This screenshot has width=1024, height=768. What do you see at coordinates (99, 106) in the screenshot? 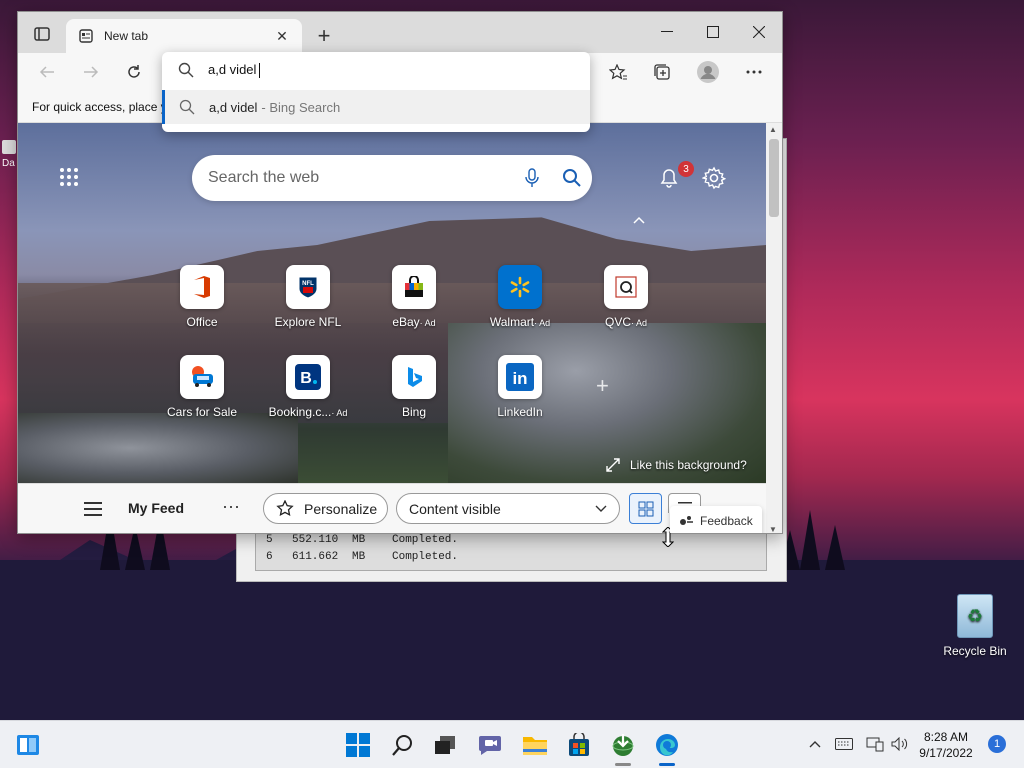
I see `favorites-bar-hint: For quick access, place y` at bounding box center [99, 106].